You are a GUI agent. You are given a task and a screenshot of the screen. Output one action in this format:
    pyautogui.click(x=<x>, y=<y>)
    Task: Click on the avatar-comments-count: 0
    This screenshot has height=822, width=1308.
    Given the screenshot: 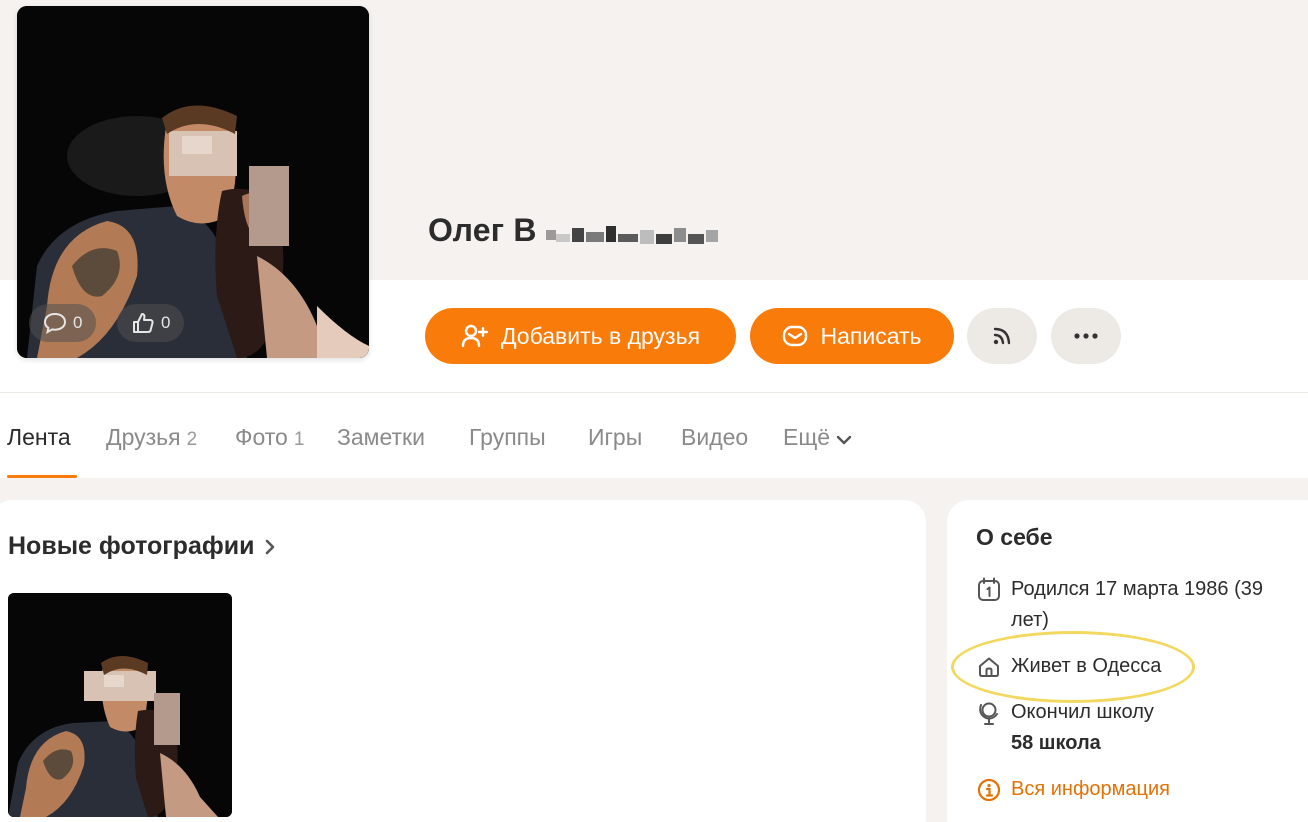 What is the action you would take?
    pyautogui.click(x=63, y=323)
    